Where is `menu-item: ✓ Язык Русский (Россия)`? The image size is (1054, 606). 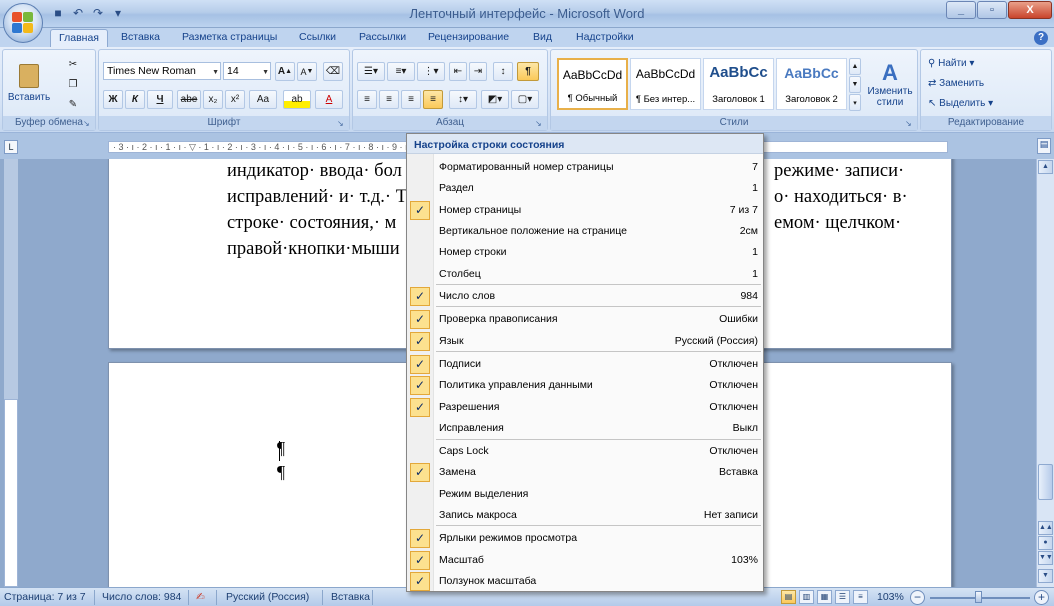
menu-item: ✓ Язык Русский (Россия) is located at coordinates (585, 341).